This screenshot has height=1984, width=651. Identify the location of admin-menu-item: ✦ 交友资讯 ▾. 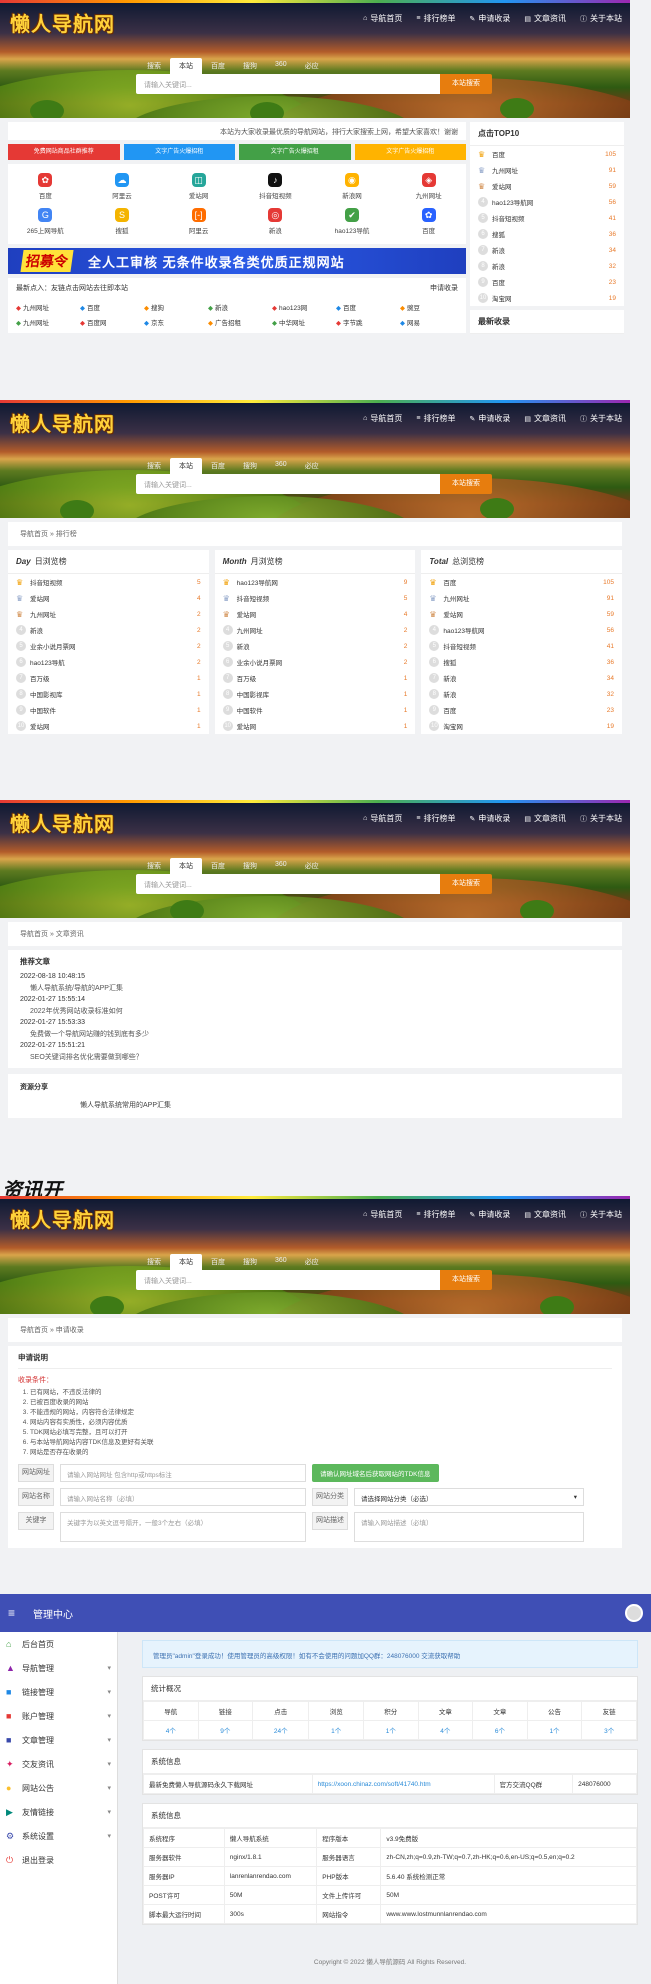
(58, 1764).